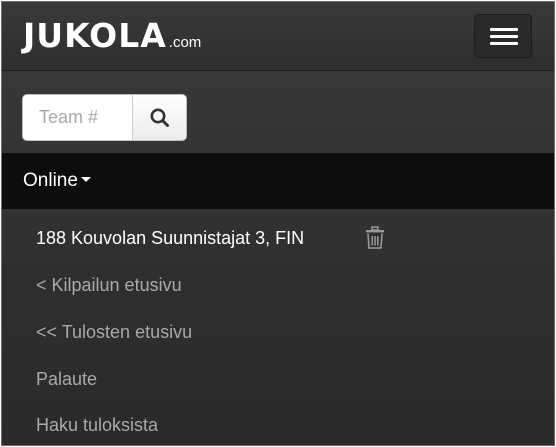 The width and height of the screenshot is (556, 447). What do you see at coordinates (278, 181) in the screenshot?
I see `online-dropdown-bar: Online` at bounding box center [278, 181].